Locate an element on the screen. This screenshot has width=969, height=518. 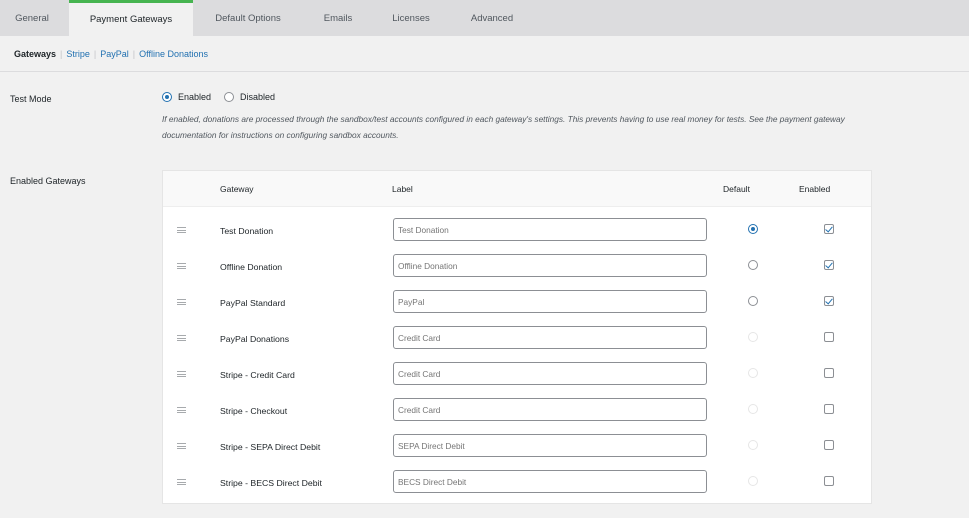
table-row: Stripe - SEPA Direct Debit is located at coordinates (517, 446).